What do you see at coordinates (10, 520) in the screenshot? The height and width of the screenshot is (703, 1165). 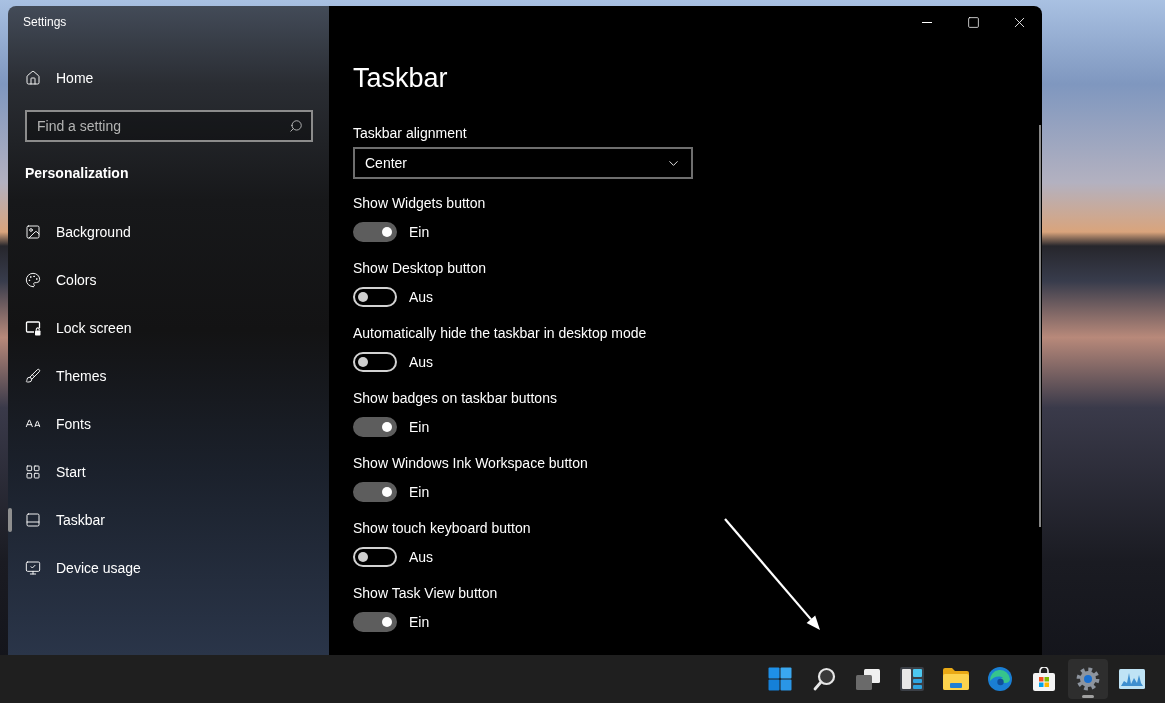 I see `selection-indicator` at bounding box center [10, 520].